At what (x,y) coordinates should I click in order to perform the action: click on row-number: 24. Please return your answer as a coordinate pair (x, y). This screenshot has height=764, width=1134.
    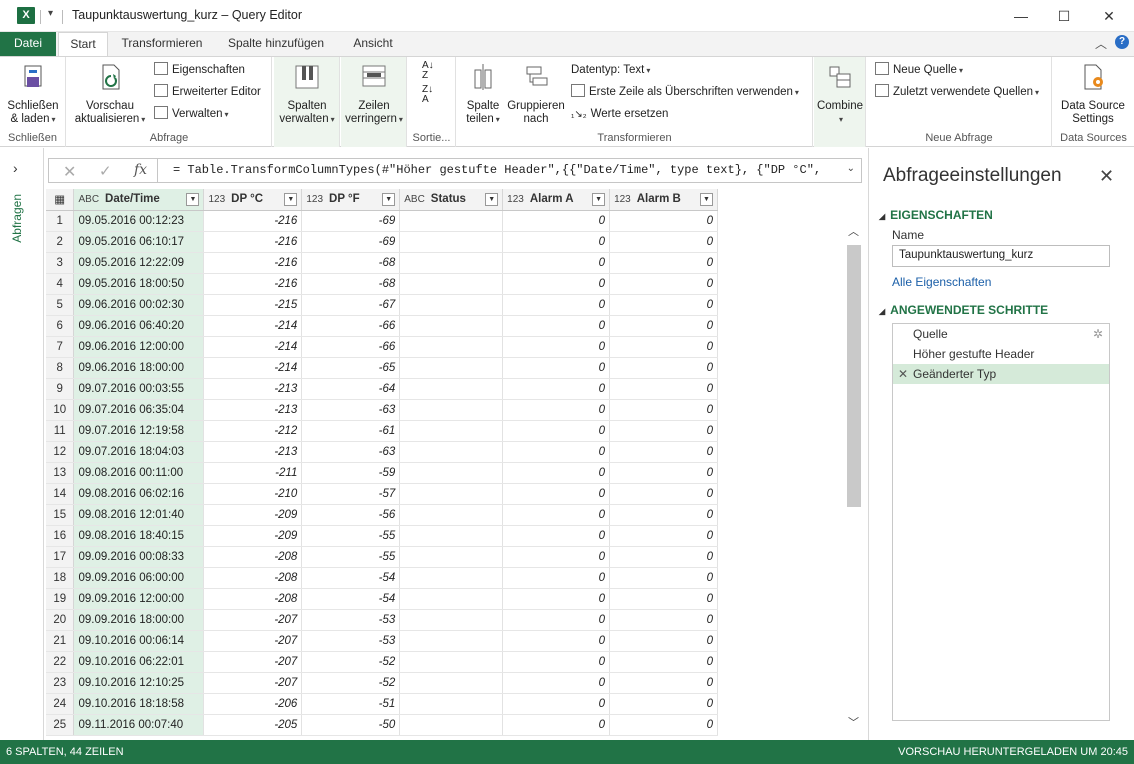
    Looking at the image, I should click on (60, 704).